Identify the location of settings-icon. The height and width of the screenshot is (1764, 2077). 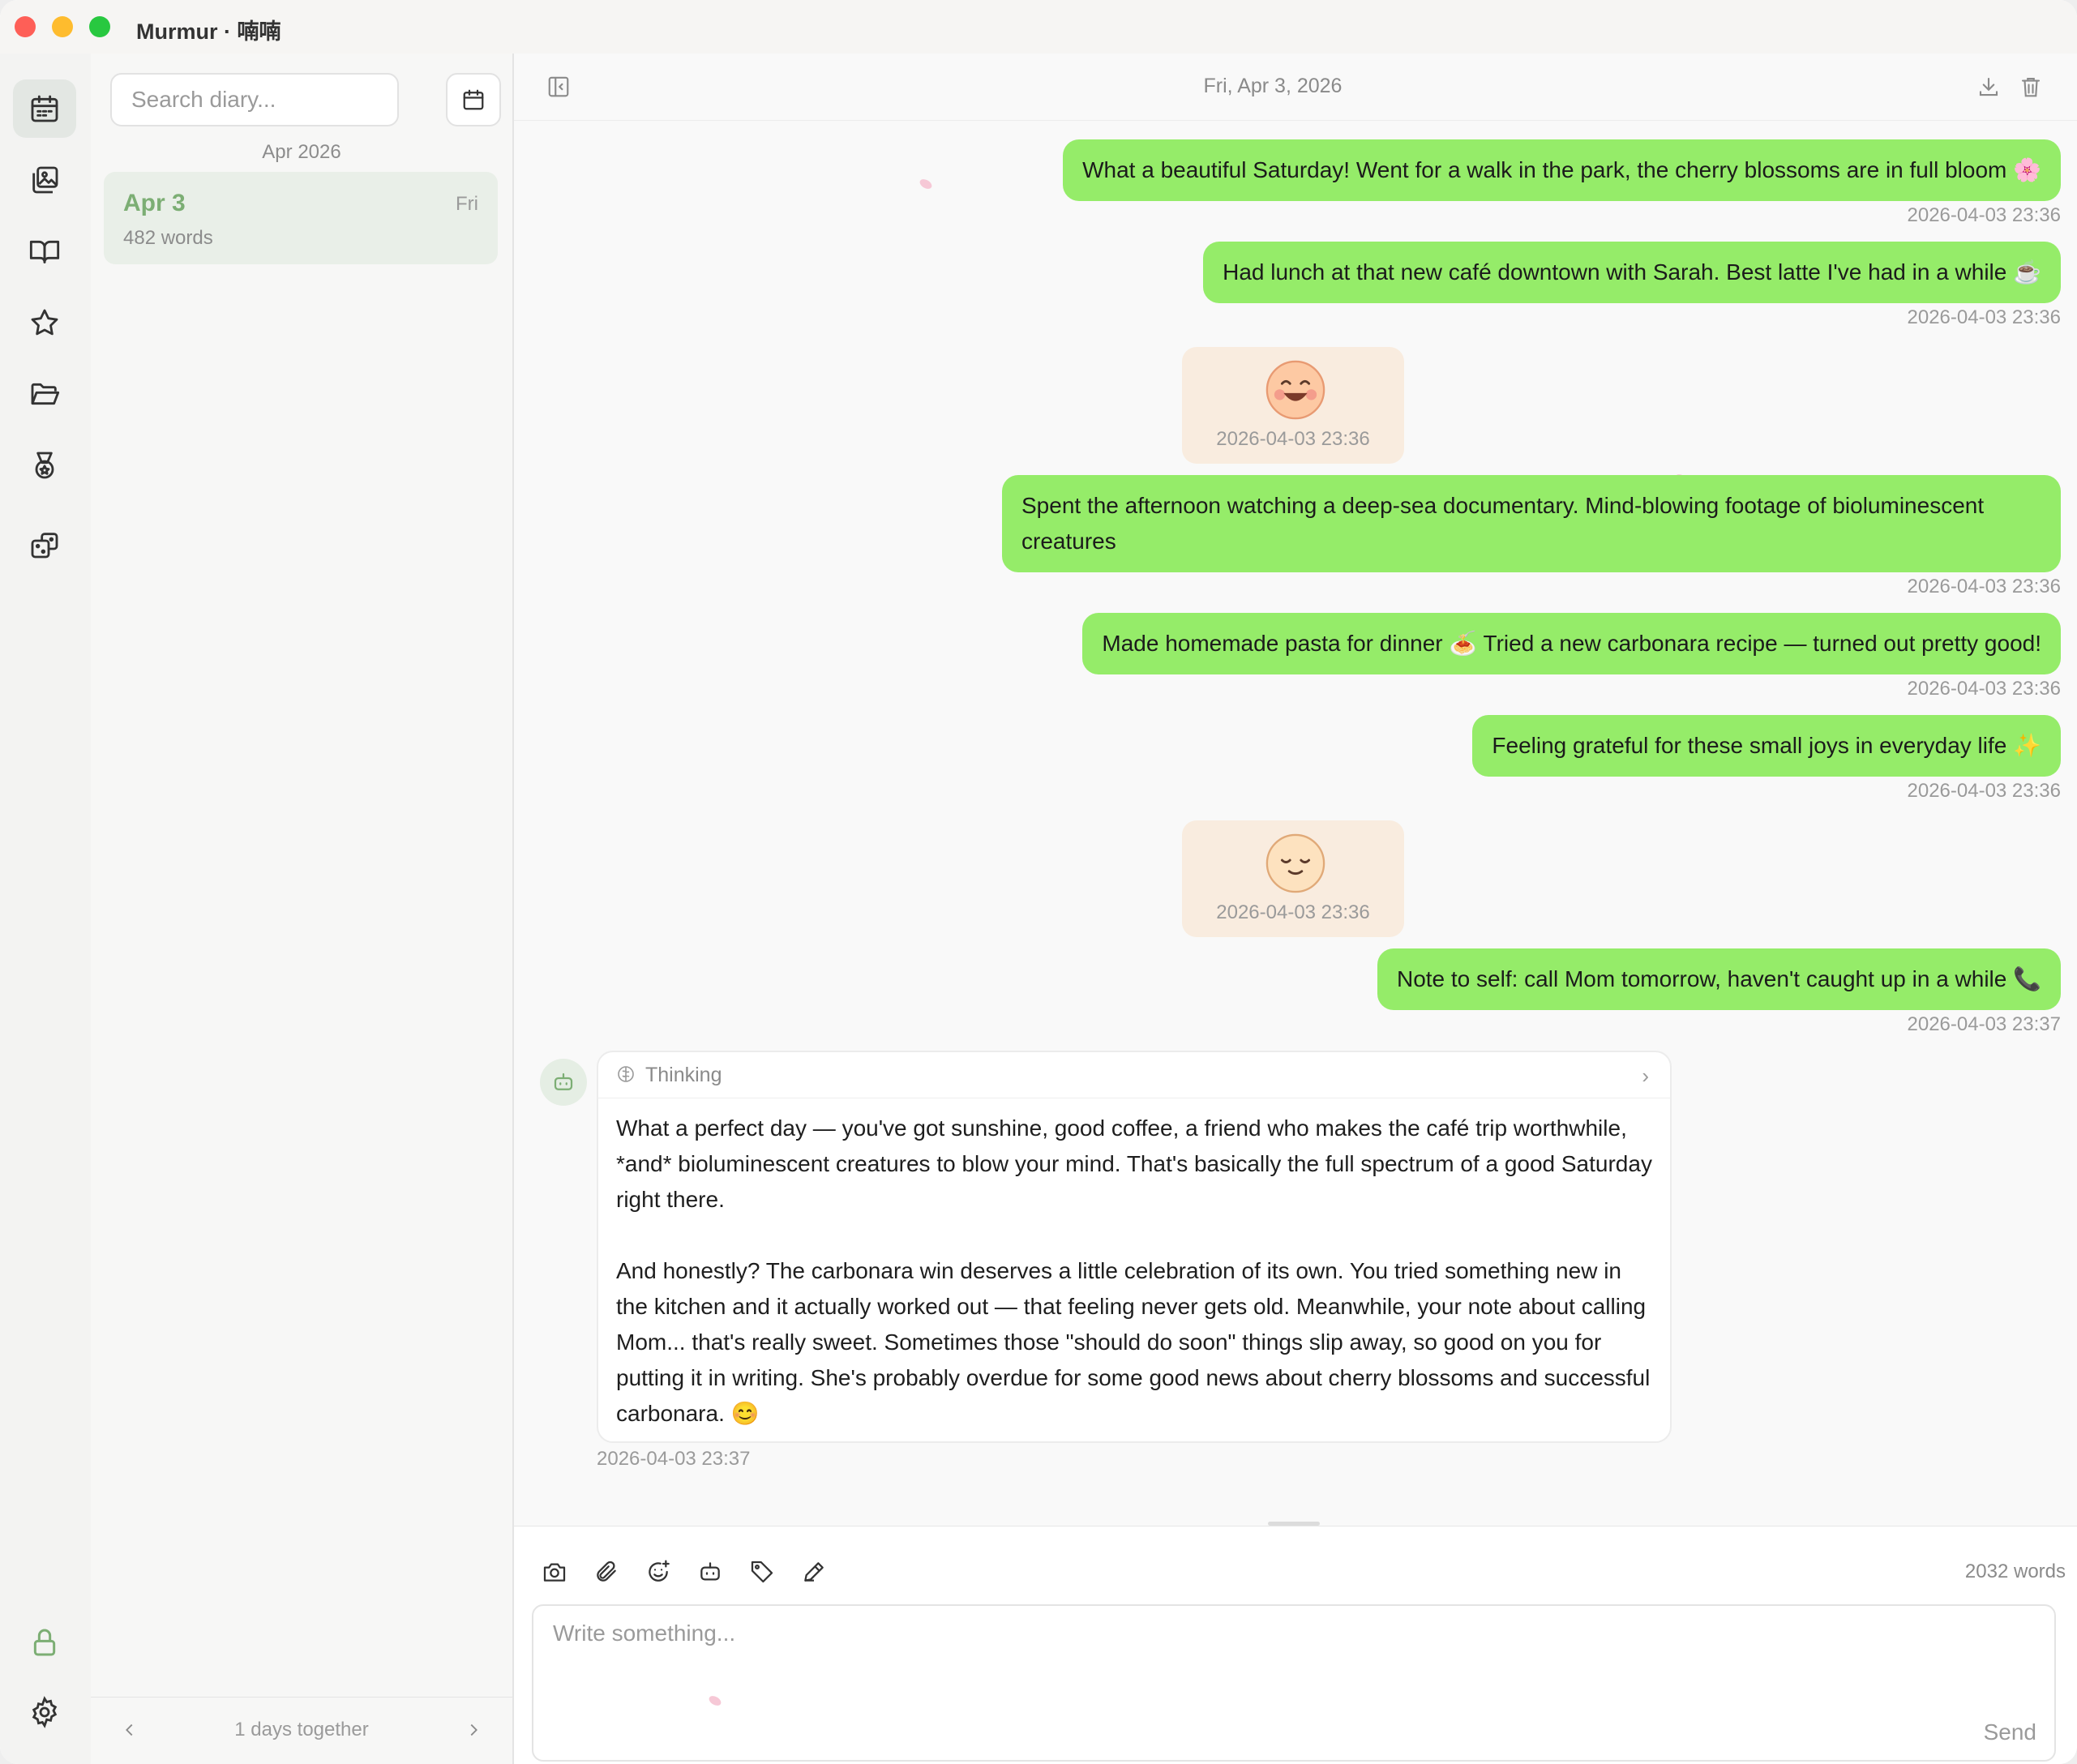
(45, 1712).